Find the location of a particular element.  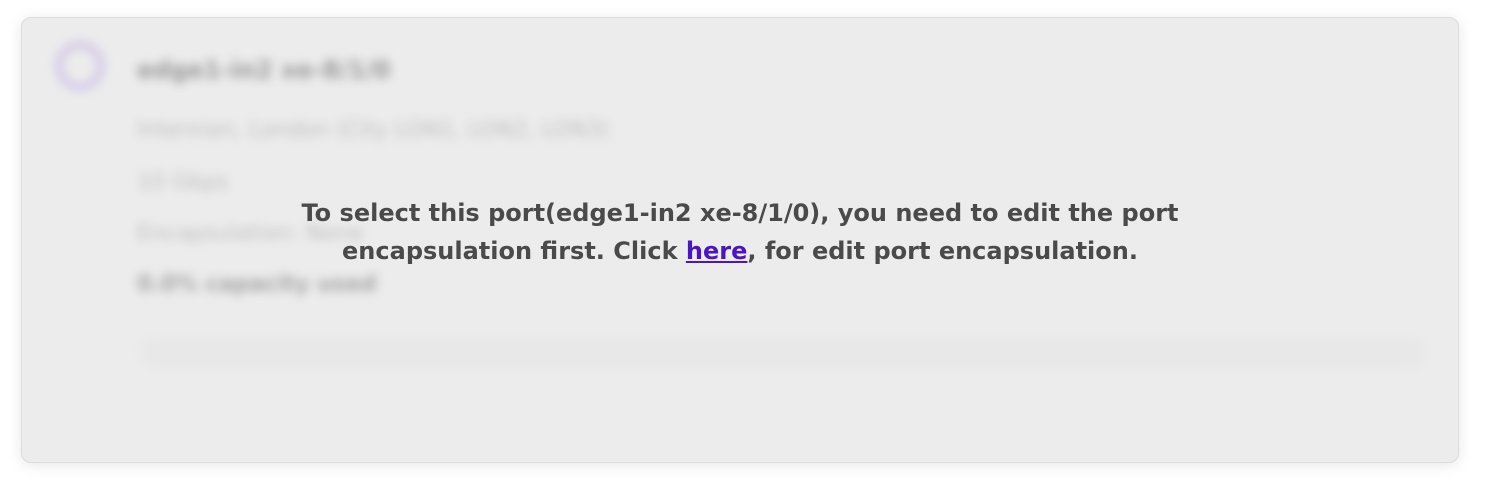

port-speed: 10 Gbps is located at coordinates (183, 182).